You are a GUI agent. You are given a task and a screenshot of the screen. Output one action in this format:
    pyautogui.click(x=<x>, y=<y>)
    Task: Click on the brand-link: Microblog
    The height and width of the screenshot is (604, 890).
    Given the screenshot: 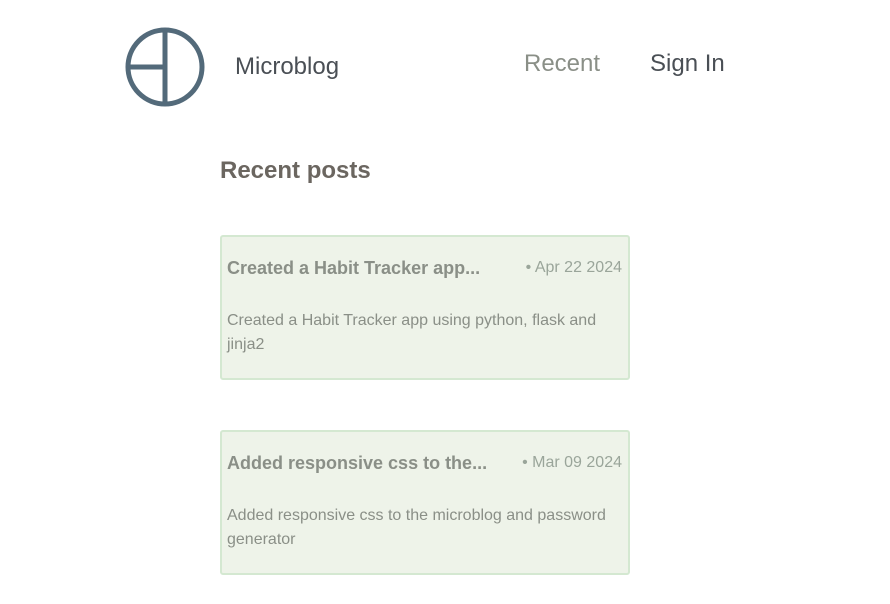 What is the action you would take?
    pyautogui.click(x=287, y=67)
    